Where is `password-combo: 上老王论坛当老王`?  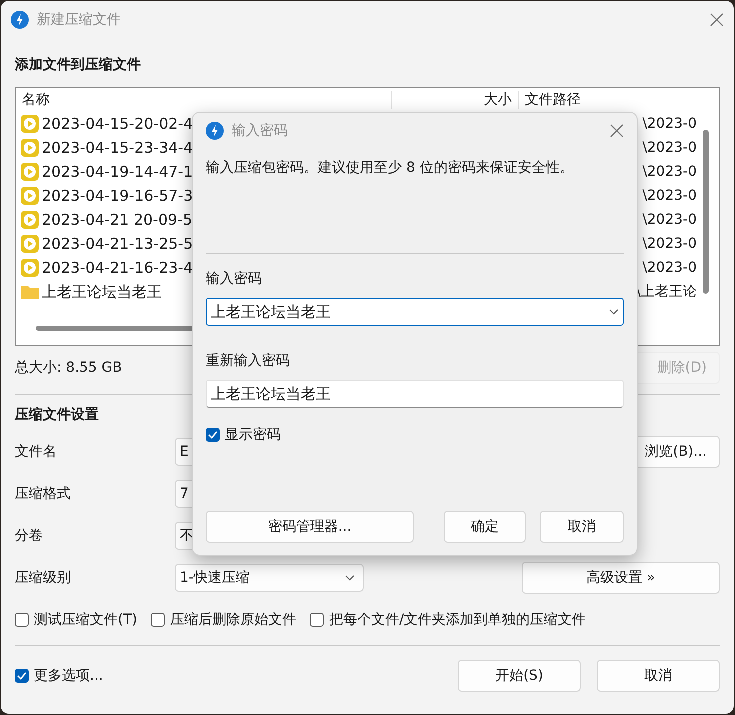 password-combo: 上老王论坛当老王 is located at coordinates (415, 312).